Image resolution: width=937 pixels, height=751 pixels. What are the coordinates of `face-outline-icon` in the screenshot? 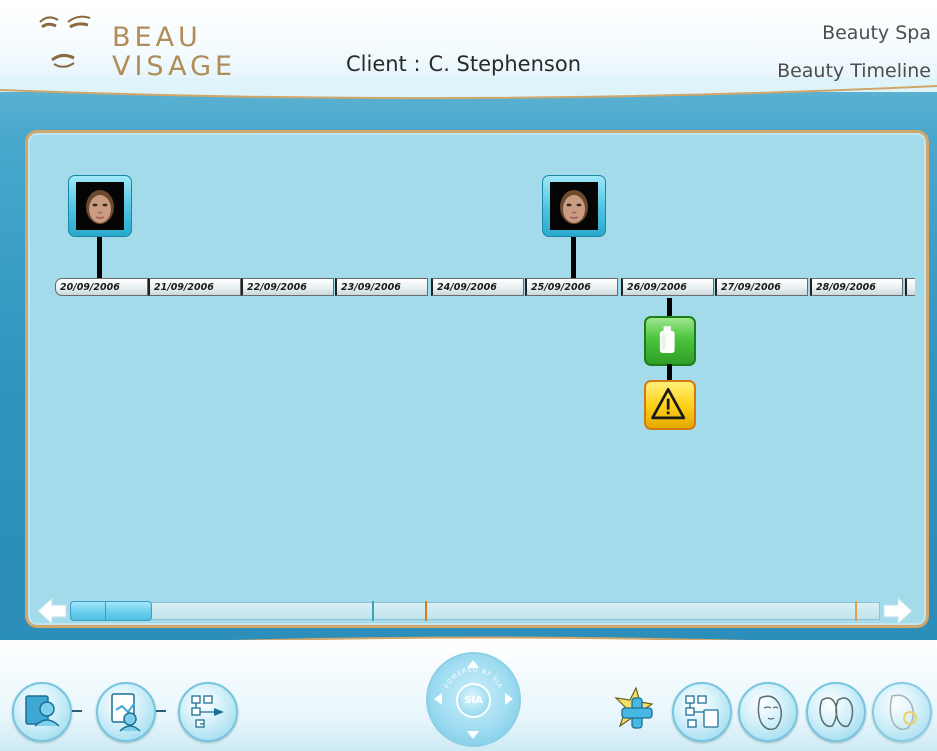 It's located at (770, 713).